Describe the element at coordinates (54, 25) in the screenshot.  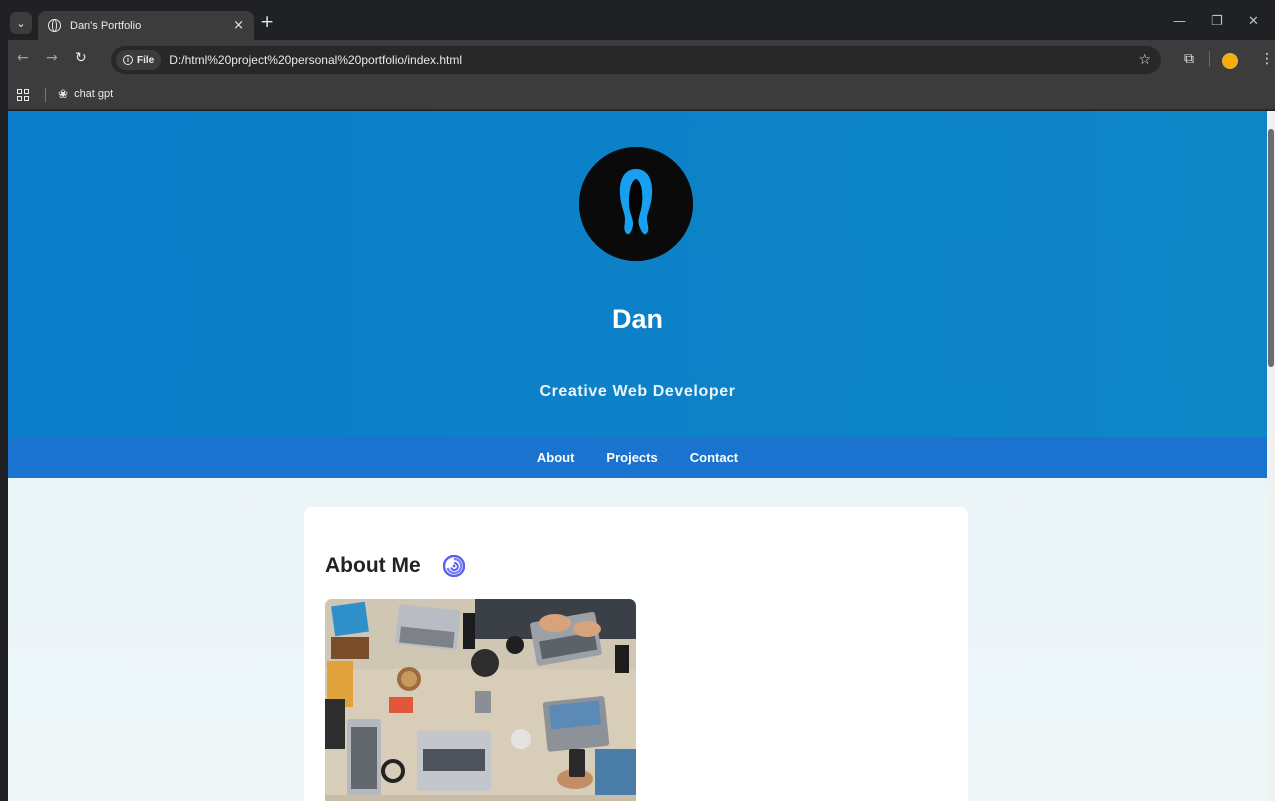
I see `globe-icon` at that location.